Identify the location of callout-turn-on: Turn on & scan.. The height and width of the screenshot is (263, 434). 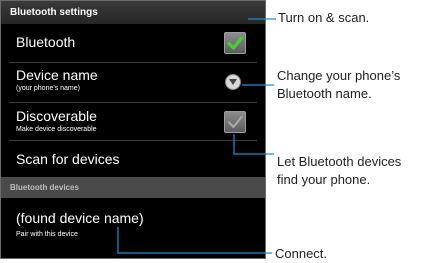
(323, 18).